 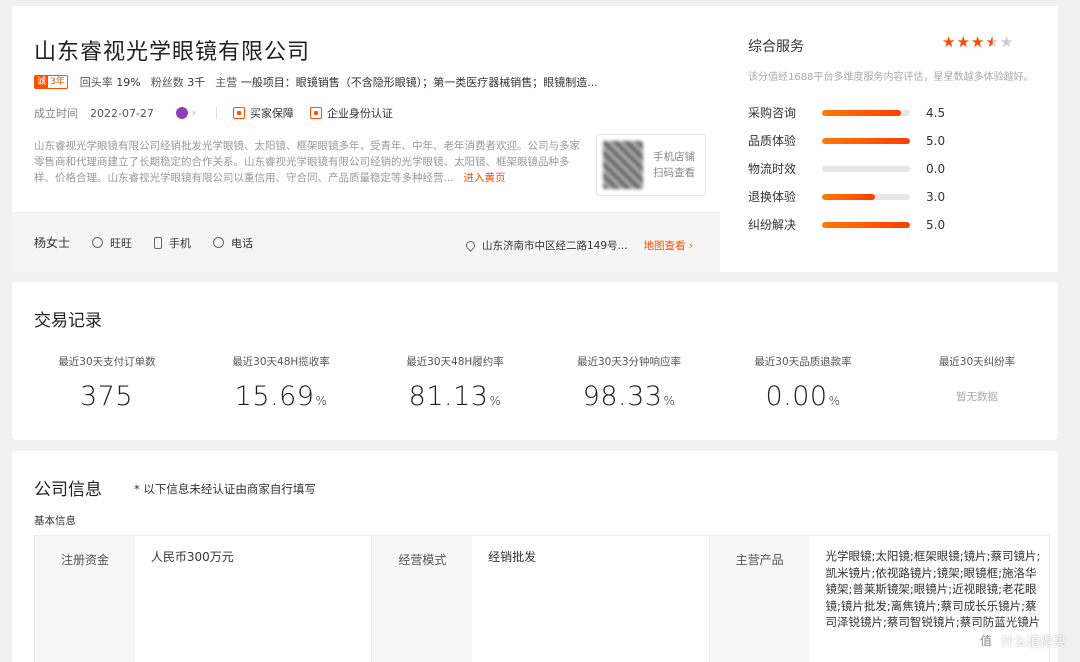 What do you see at coordinates (172, 243) in the screenshot?
I see `mobile-button: 手机` at bounding box center [172, 243].